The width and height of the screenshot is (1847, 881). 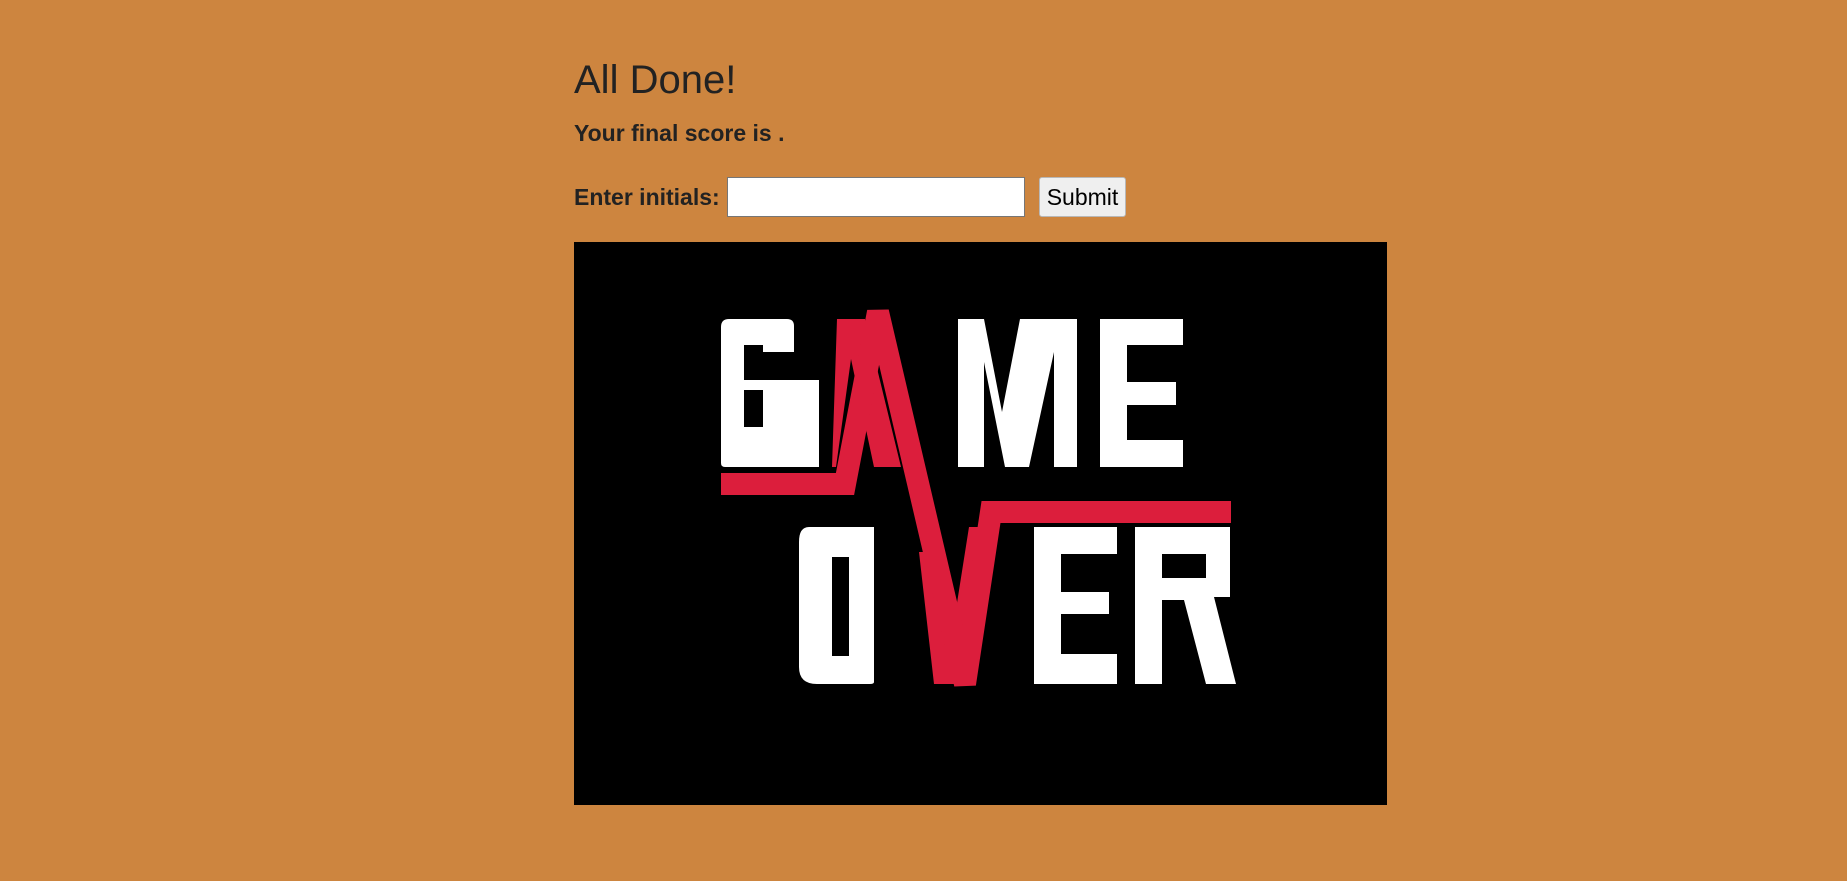 I want to click on initials-label: Enter initials:, so click(x=647, y=196).